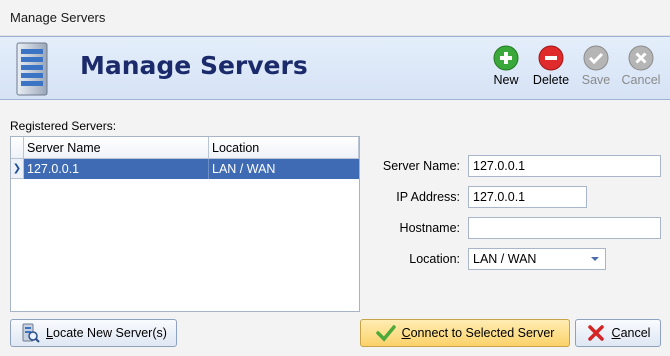 This screenshot has height=356, width=670. I want to click on hostname-label: Hostname:, so click(429, 228).